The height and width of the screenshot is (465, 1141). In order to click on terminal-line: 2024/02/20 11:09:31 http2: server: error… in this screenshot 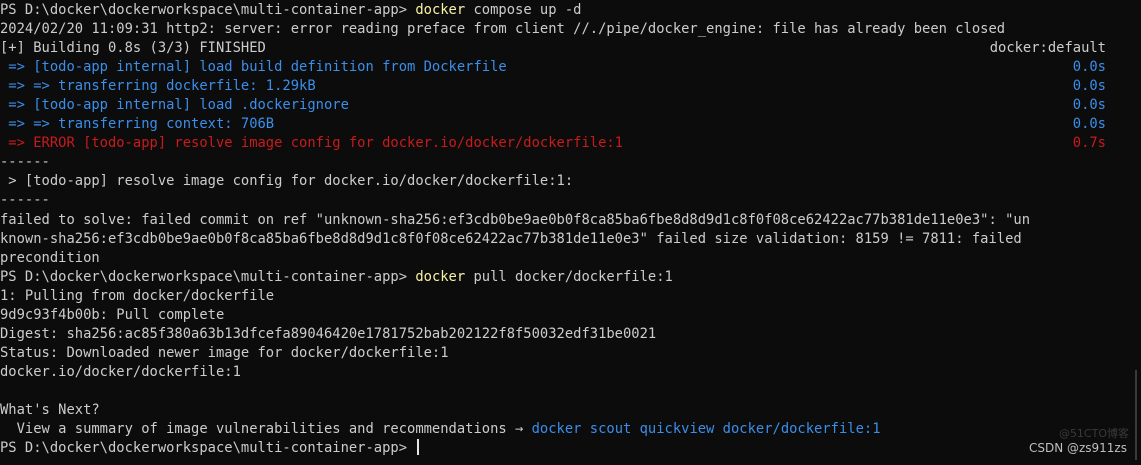, I will do `click(503, 29)`.